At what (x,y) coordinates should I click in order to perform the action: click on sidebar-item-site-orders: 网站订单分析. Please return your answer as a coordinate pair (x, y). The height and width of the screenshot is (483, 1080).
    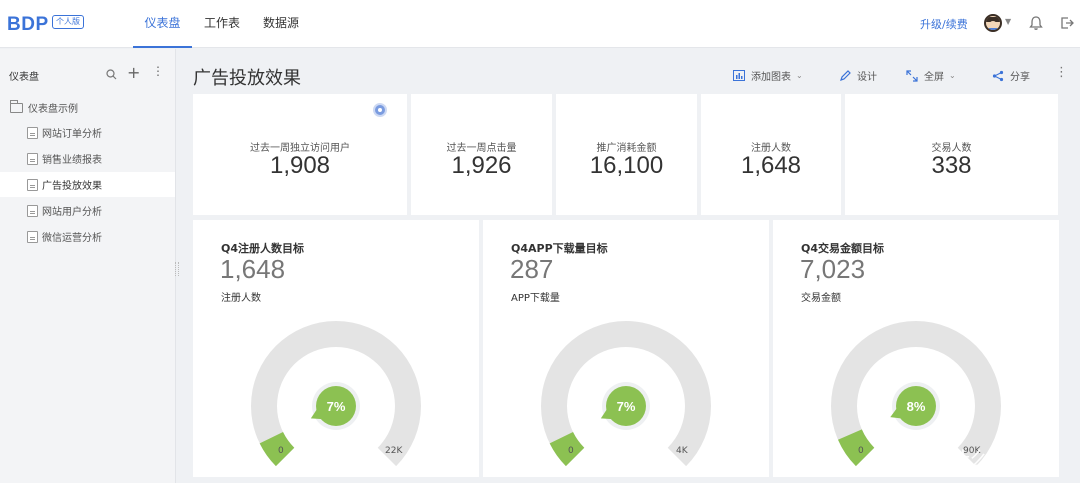
    Looking at the image, I should click on (87, 132).